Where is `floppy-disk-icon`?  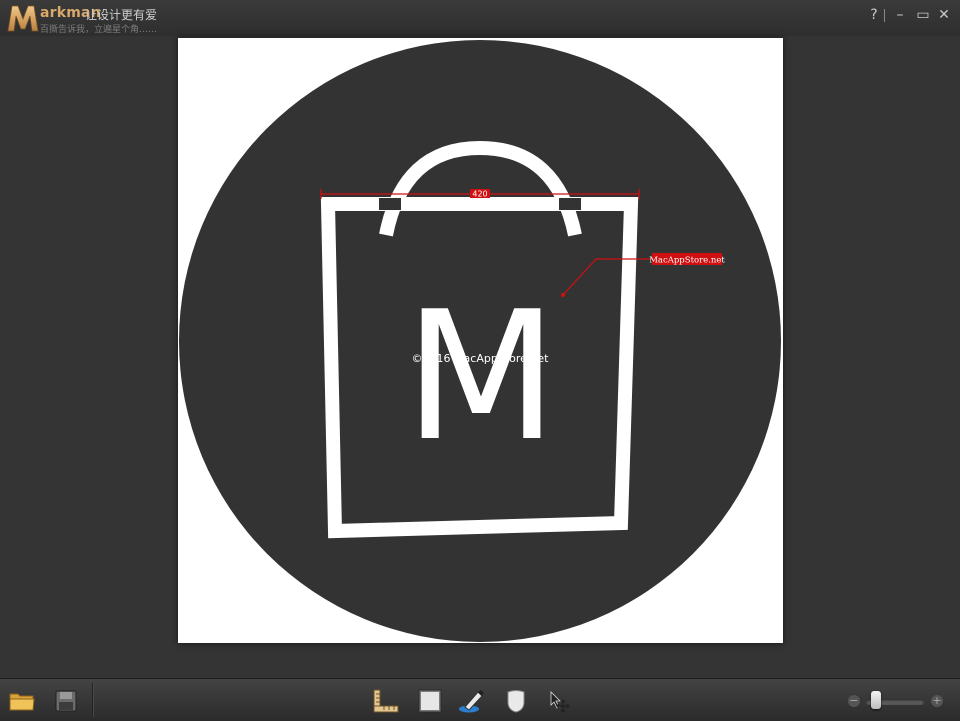 floppy-disk-icon is located at coordinates (66, 701).